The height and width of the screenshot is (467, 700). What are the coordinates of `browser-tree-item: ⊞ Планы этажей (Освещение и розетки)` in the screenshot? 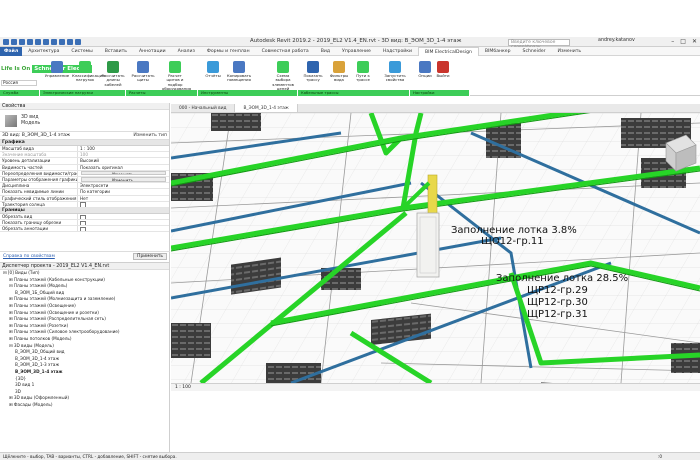 It's located at (84, 313).